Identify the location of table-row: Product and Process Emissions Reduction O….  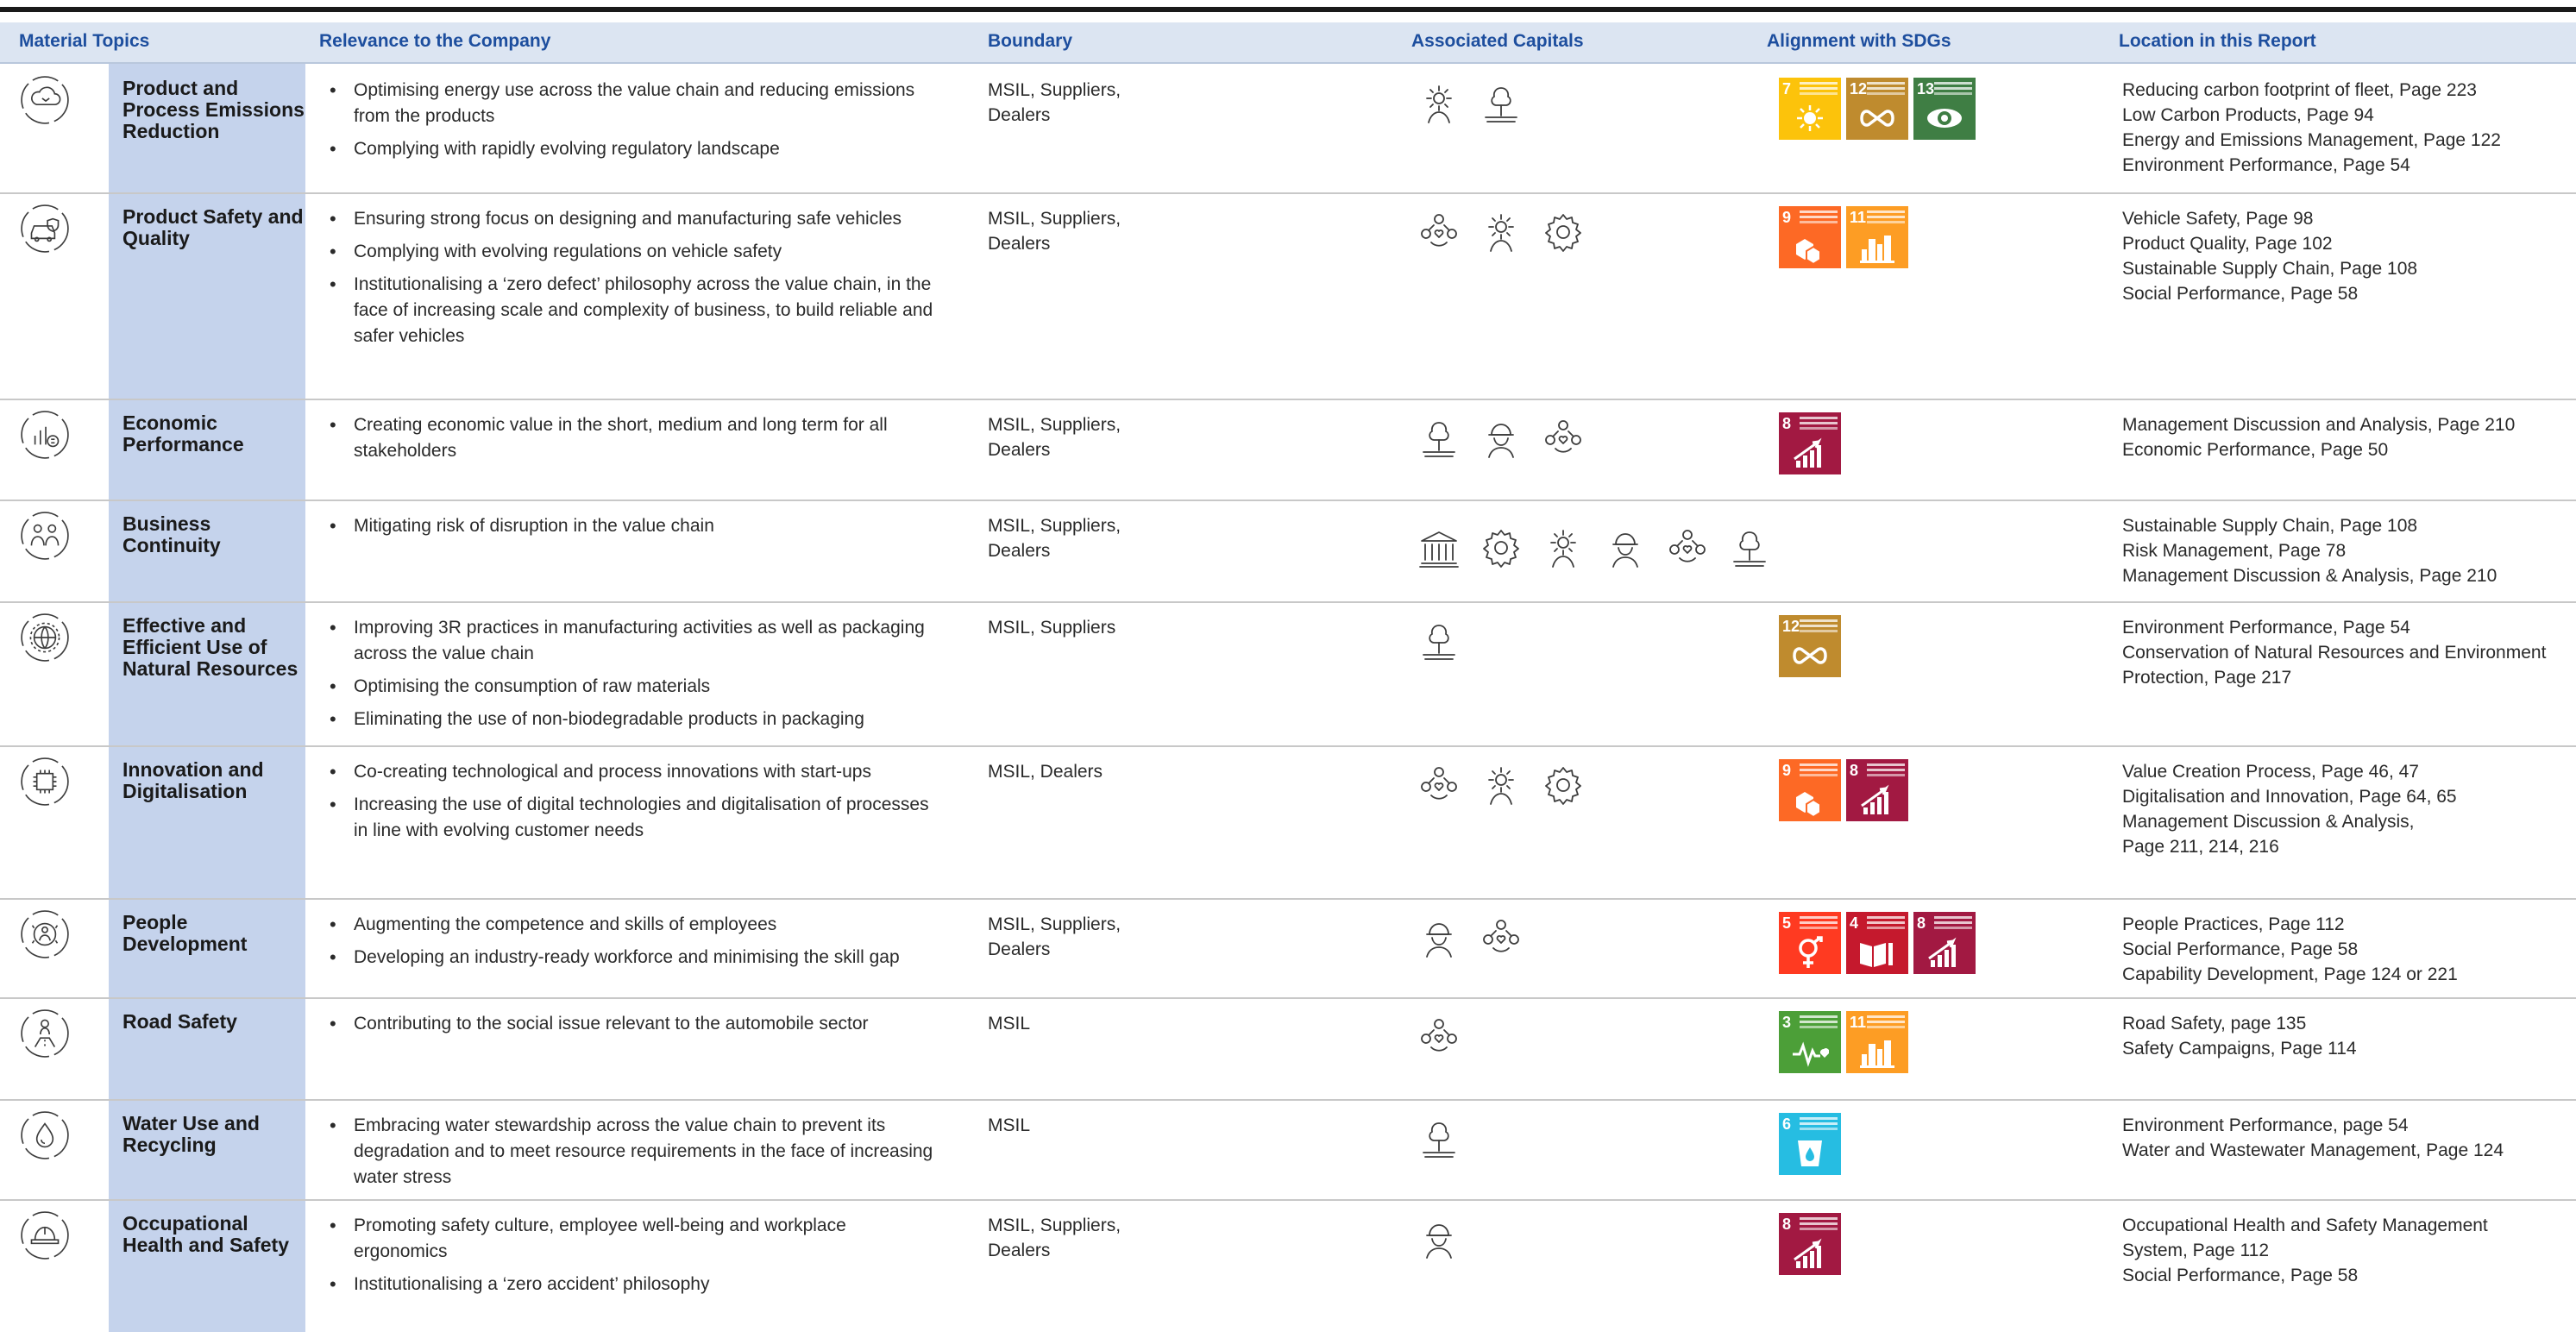
(1288, 129).